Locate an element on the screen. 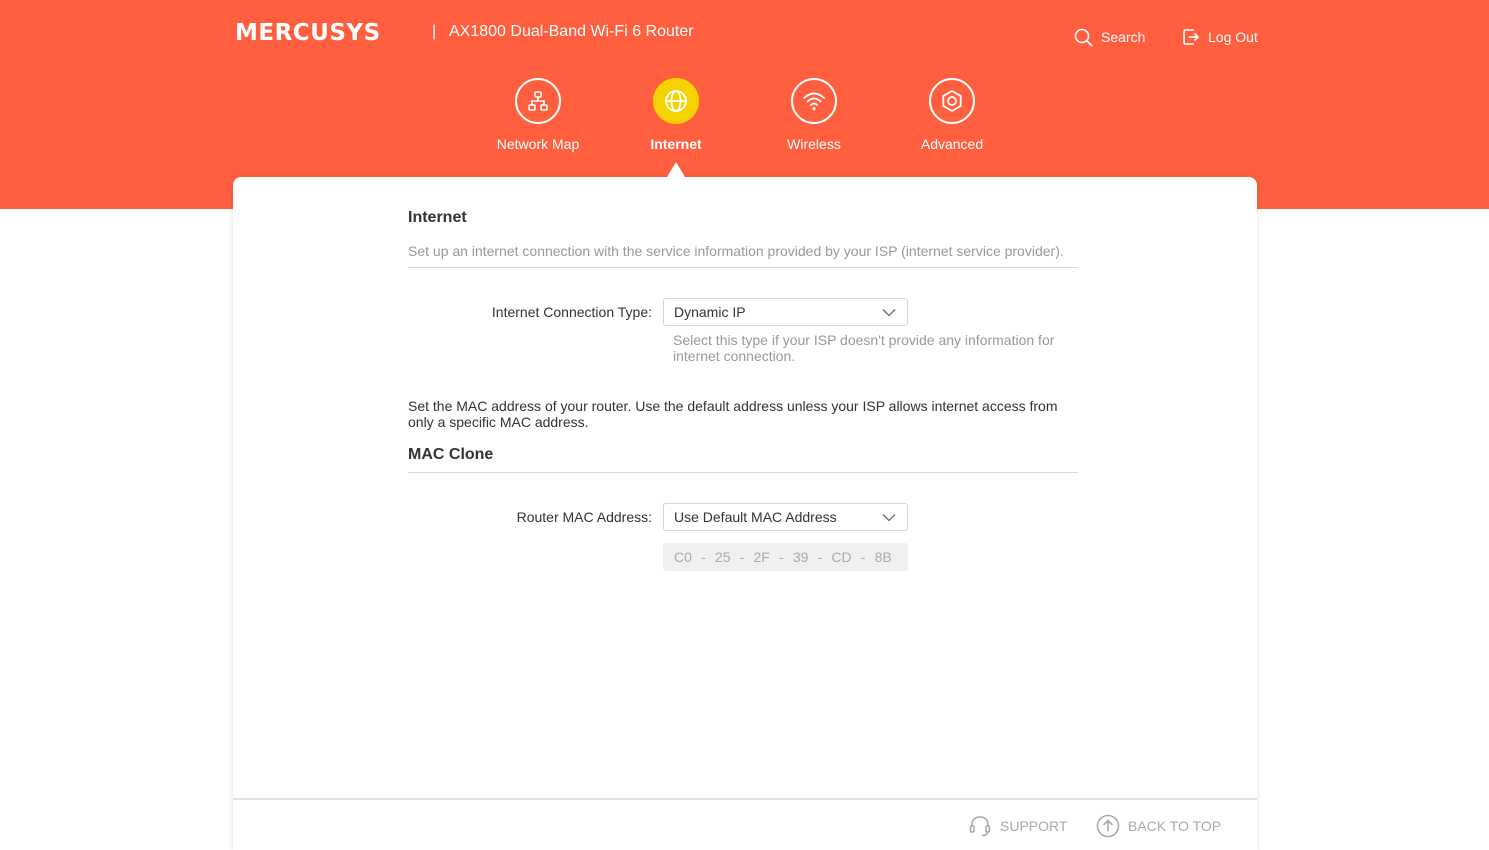 The width and height of the screenshot is (1489, 850). search-label: Search is located at coordinates (1123, 37).